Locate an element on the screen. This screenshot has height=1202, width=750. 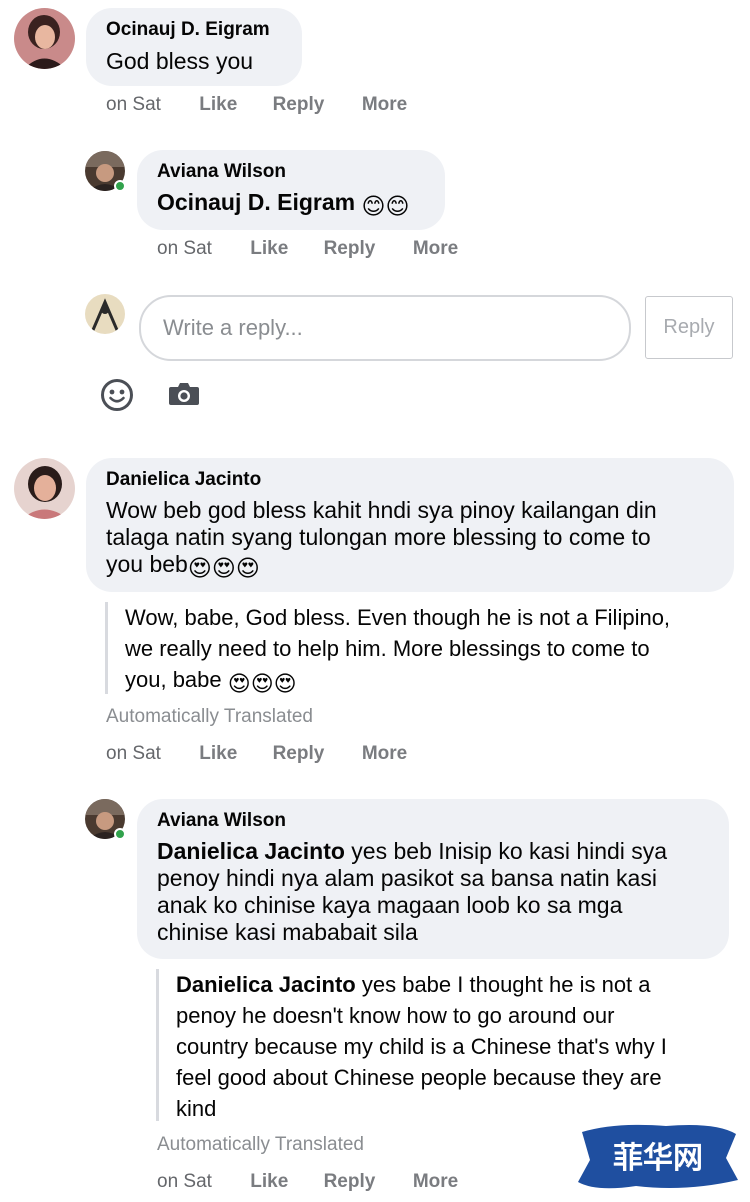
translation-line: you, babe 😍😍😍 is located at coordinates (435, 681).